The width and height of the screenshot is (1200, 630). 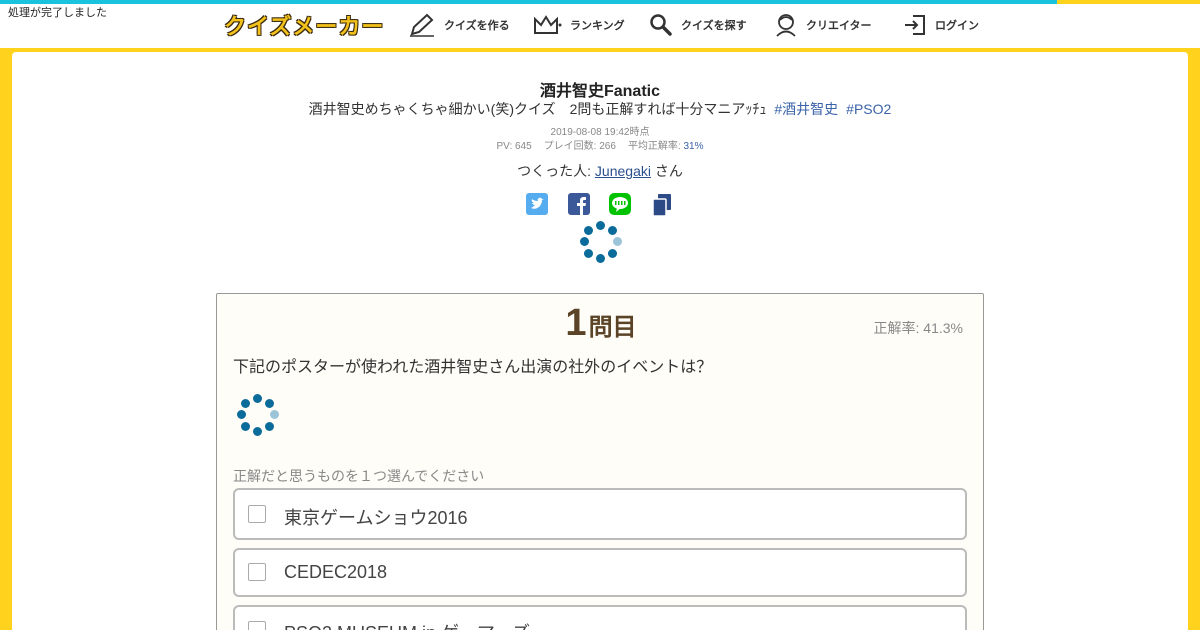 I want to click on twitter-icon, so click(x=537, y=204).